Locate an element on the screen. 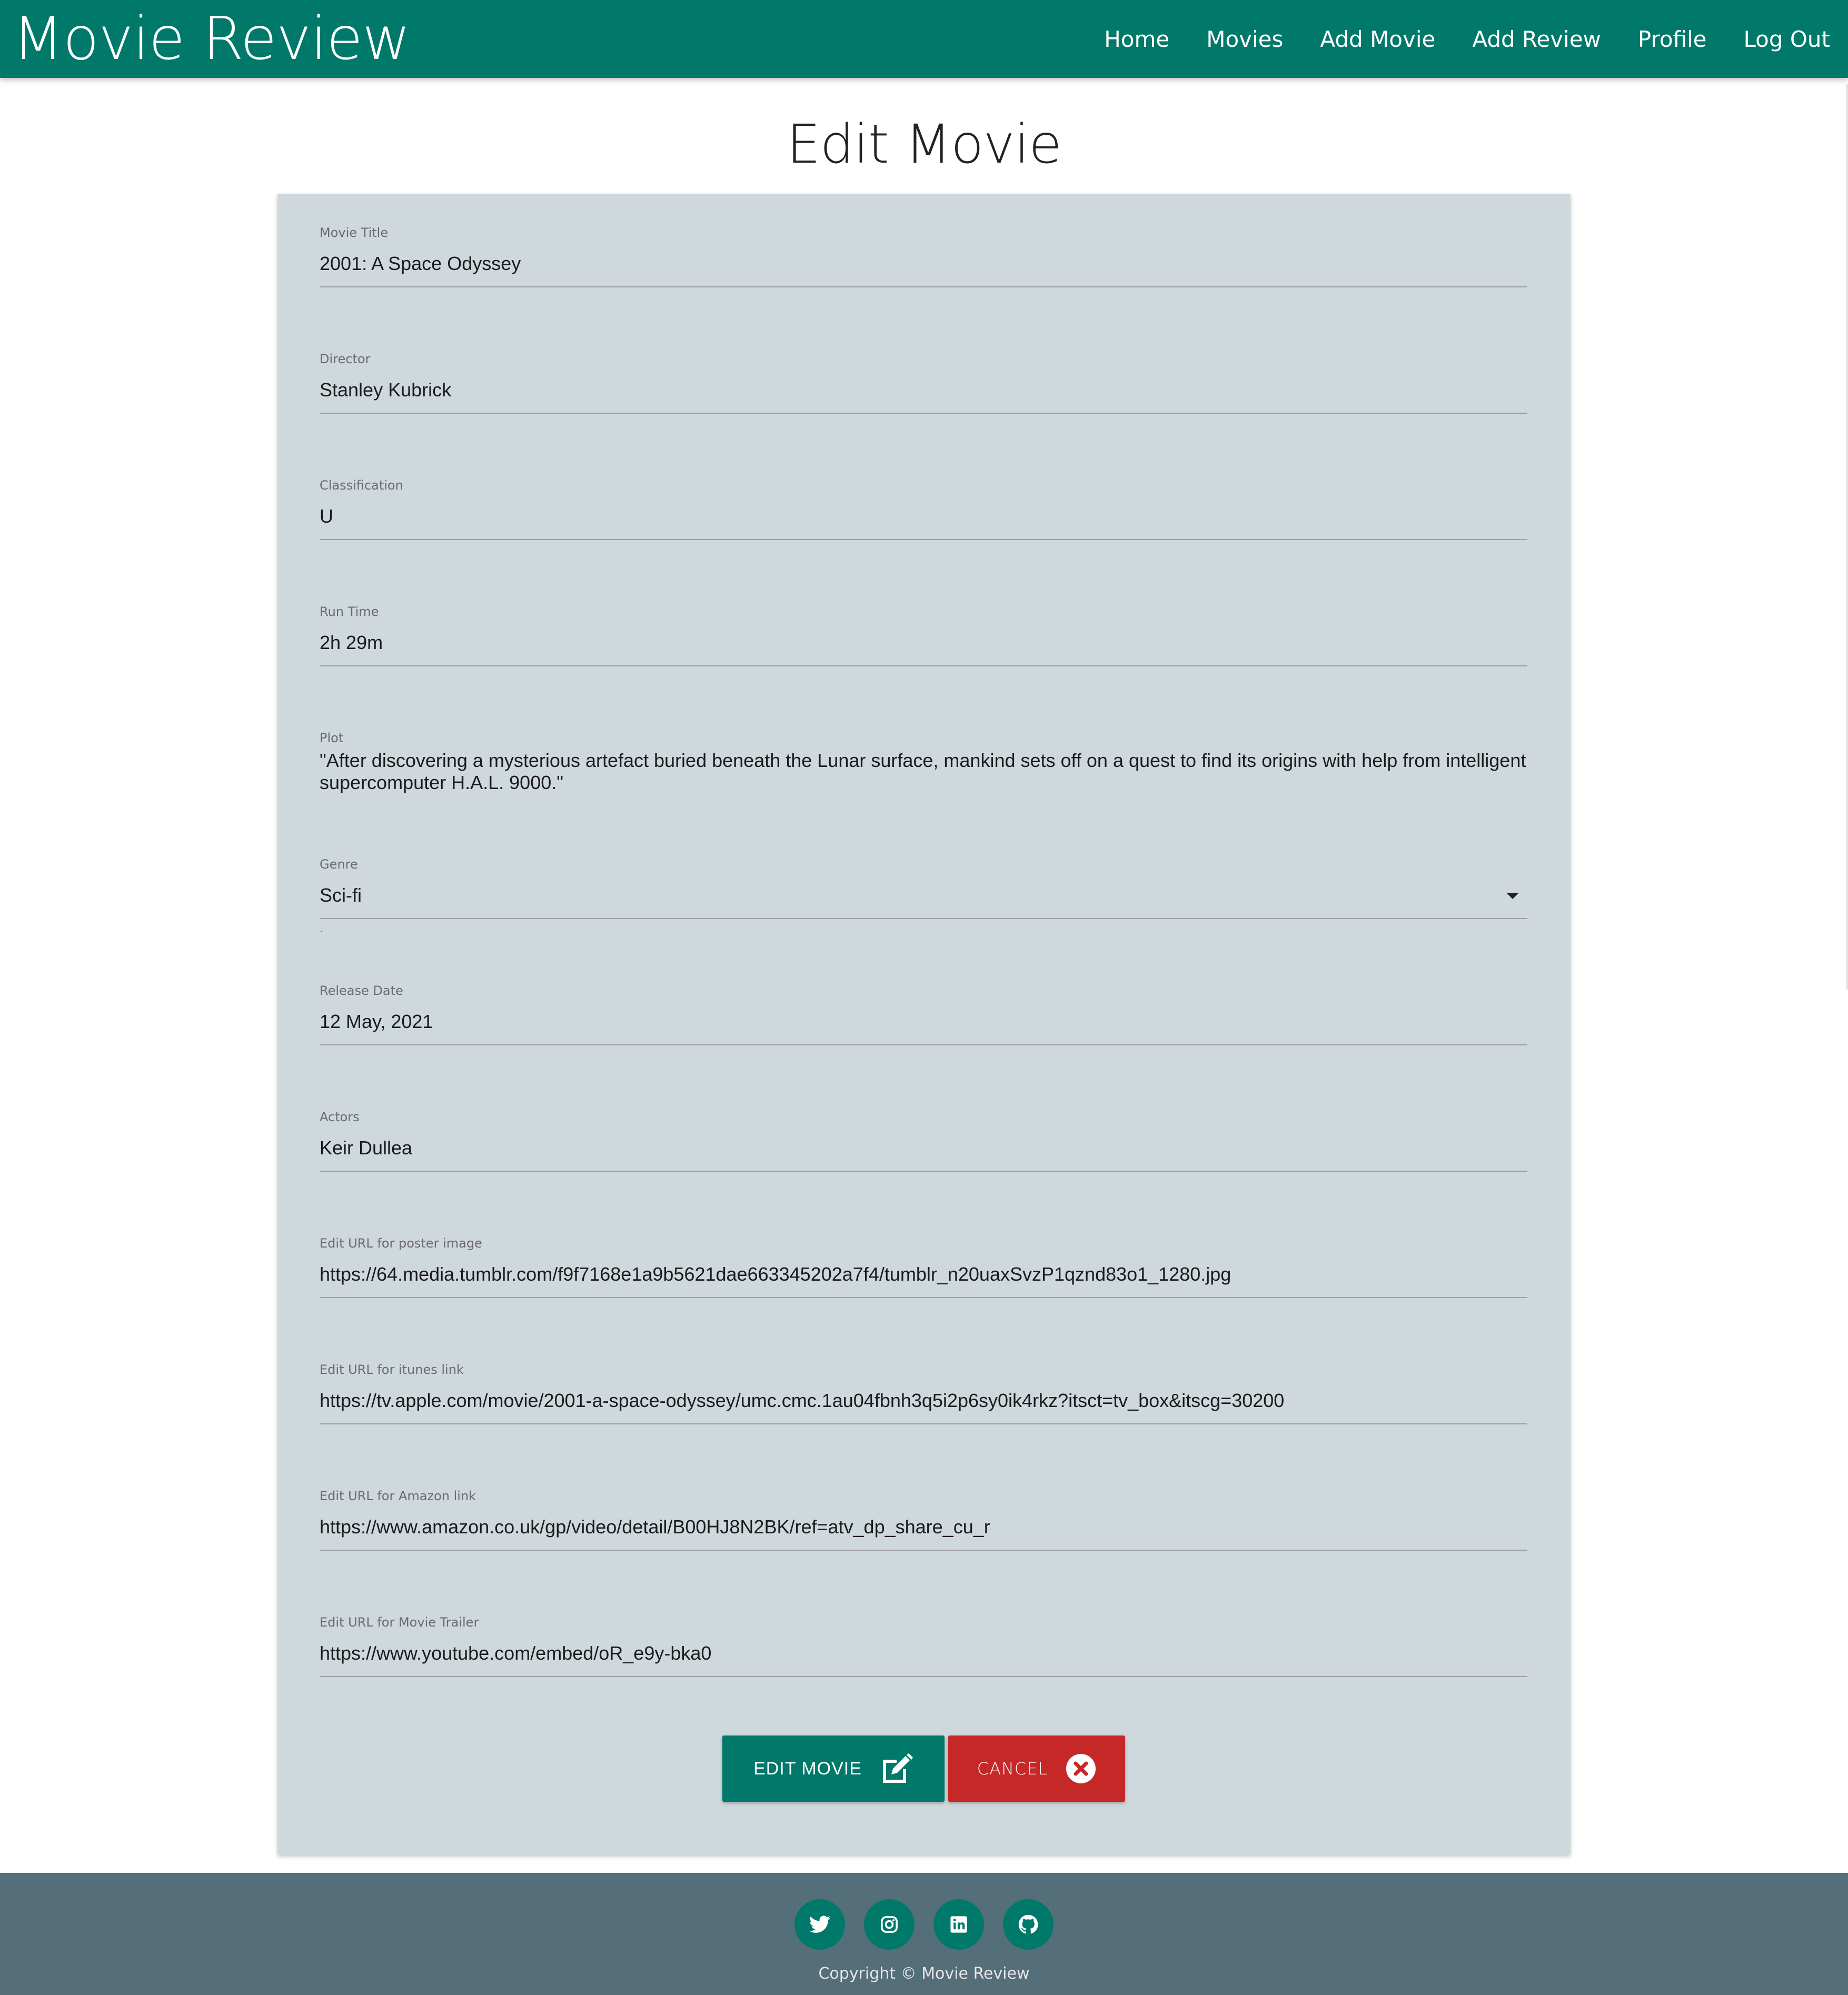 This screenshot has width=1848, height=1995. nav-link-profile: Profile is located at coordinates (1672, 39).